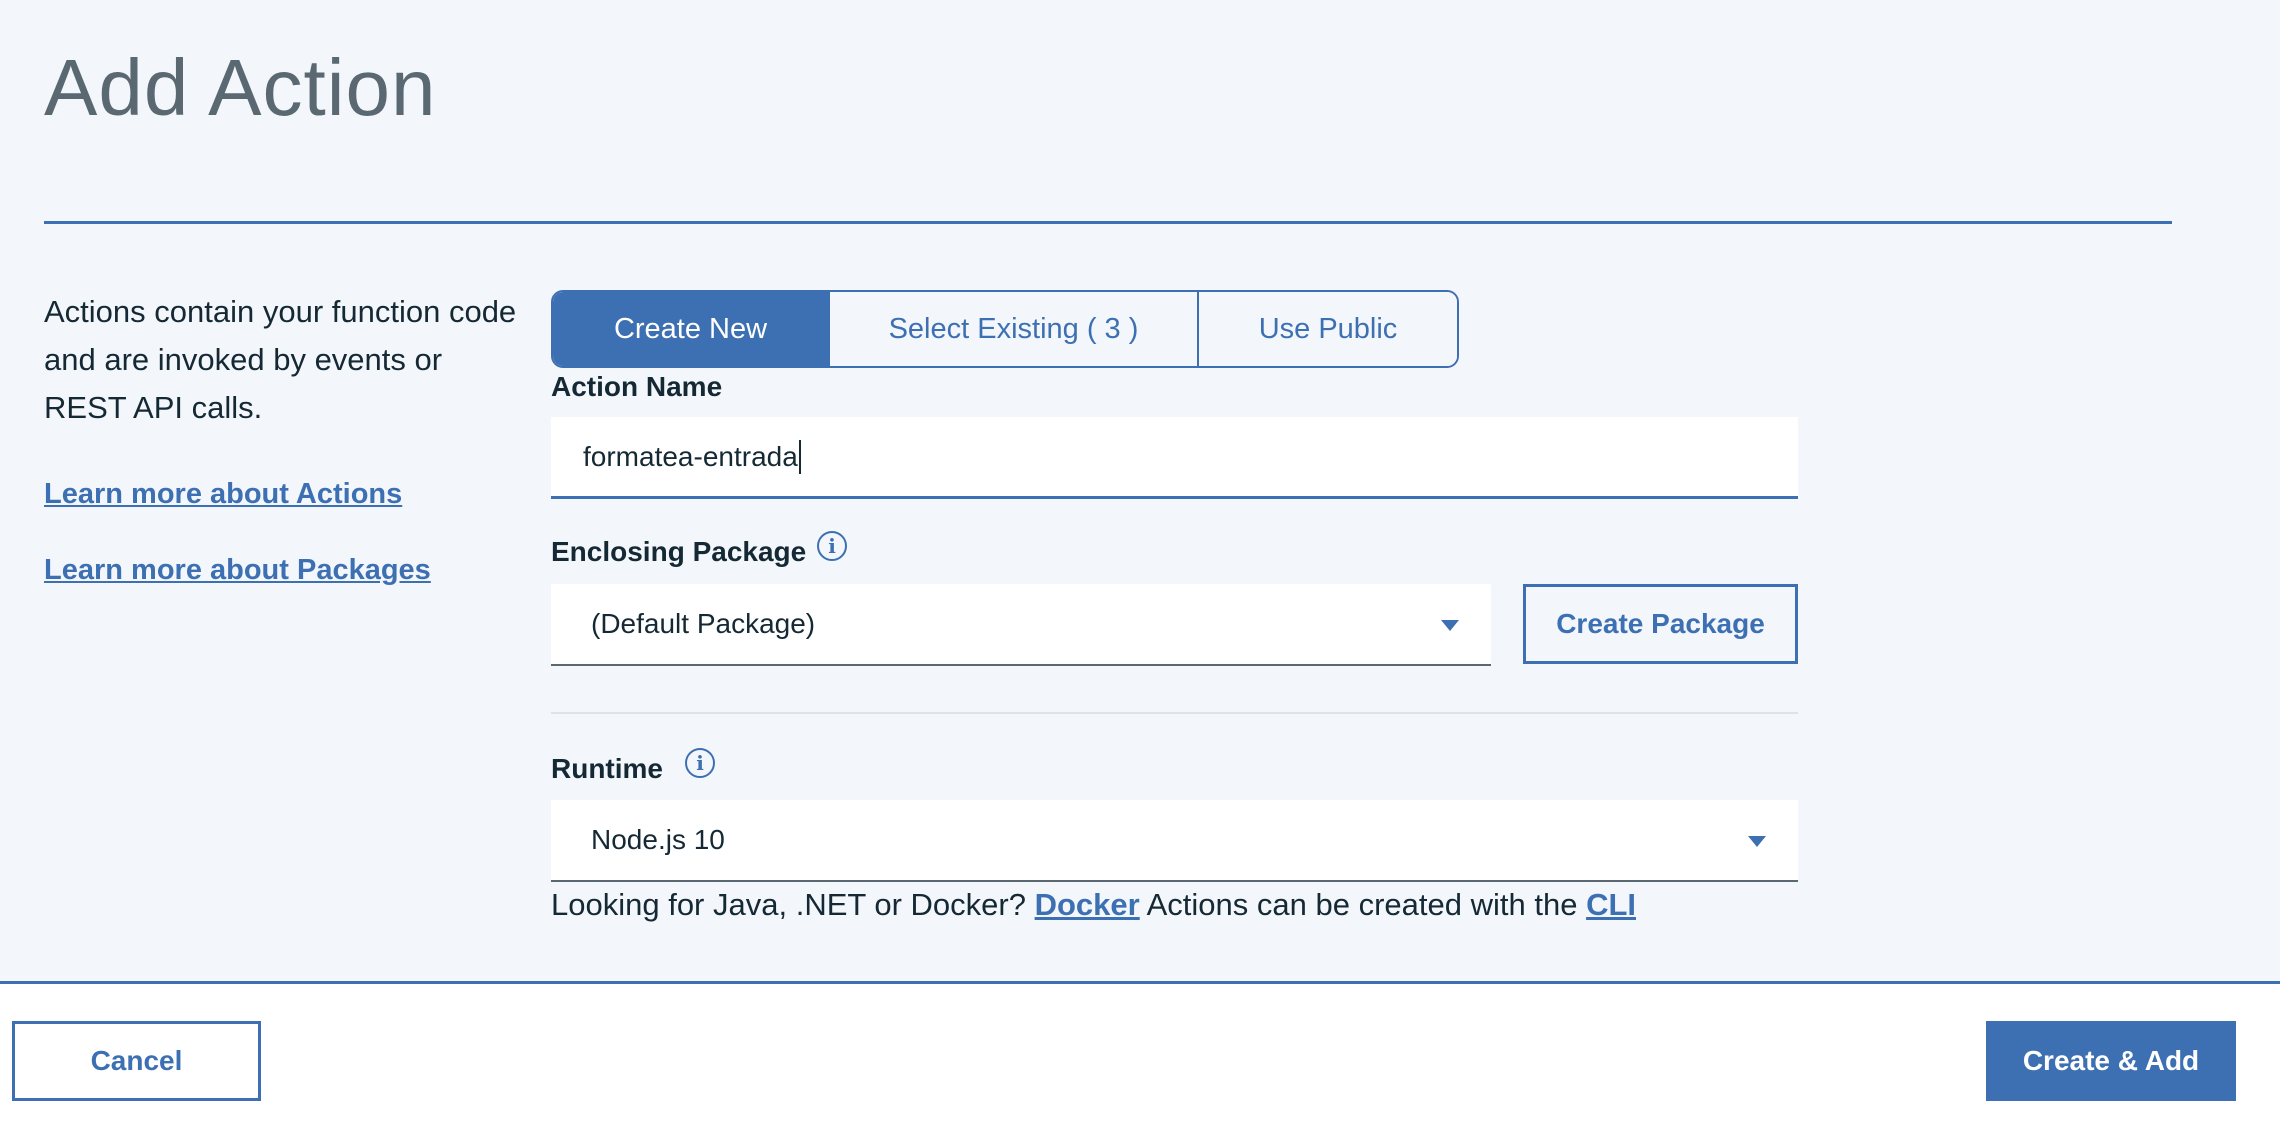  What do you see at coordinates (679, 551) in the screenshot?
I see `enclosing-package-label: Enclosing Package` at bounding box center [679, 551].